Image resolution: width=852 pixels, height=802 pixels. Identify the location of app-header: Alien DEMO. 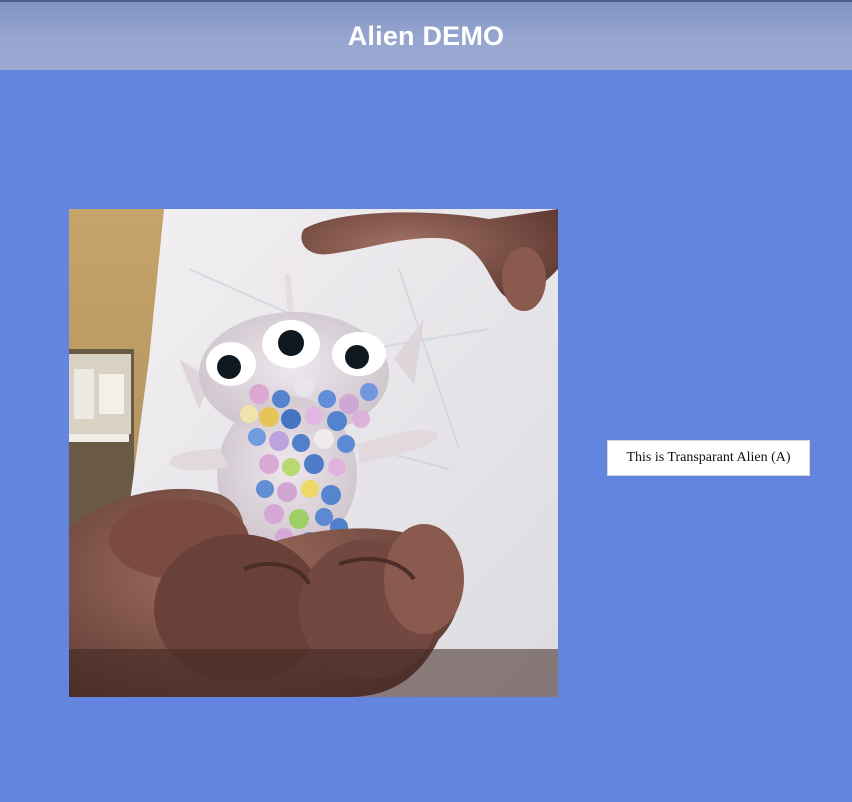
(426, 35).